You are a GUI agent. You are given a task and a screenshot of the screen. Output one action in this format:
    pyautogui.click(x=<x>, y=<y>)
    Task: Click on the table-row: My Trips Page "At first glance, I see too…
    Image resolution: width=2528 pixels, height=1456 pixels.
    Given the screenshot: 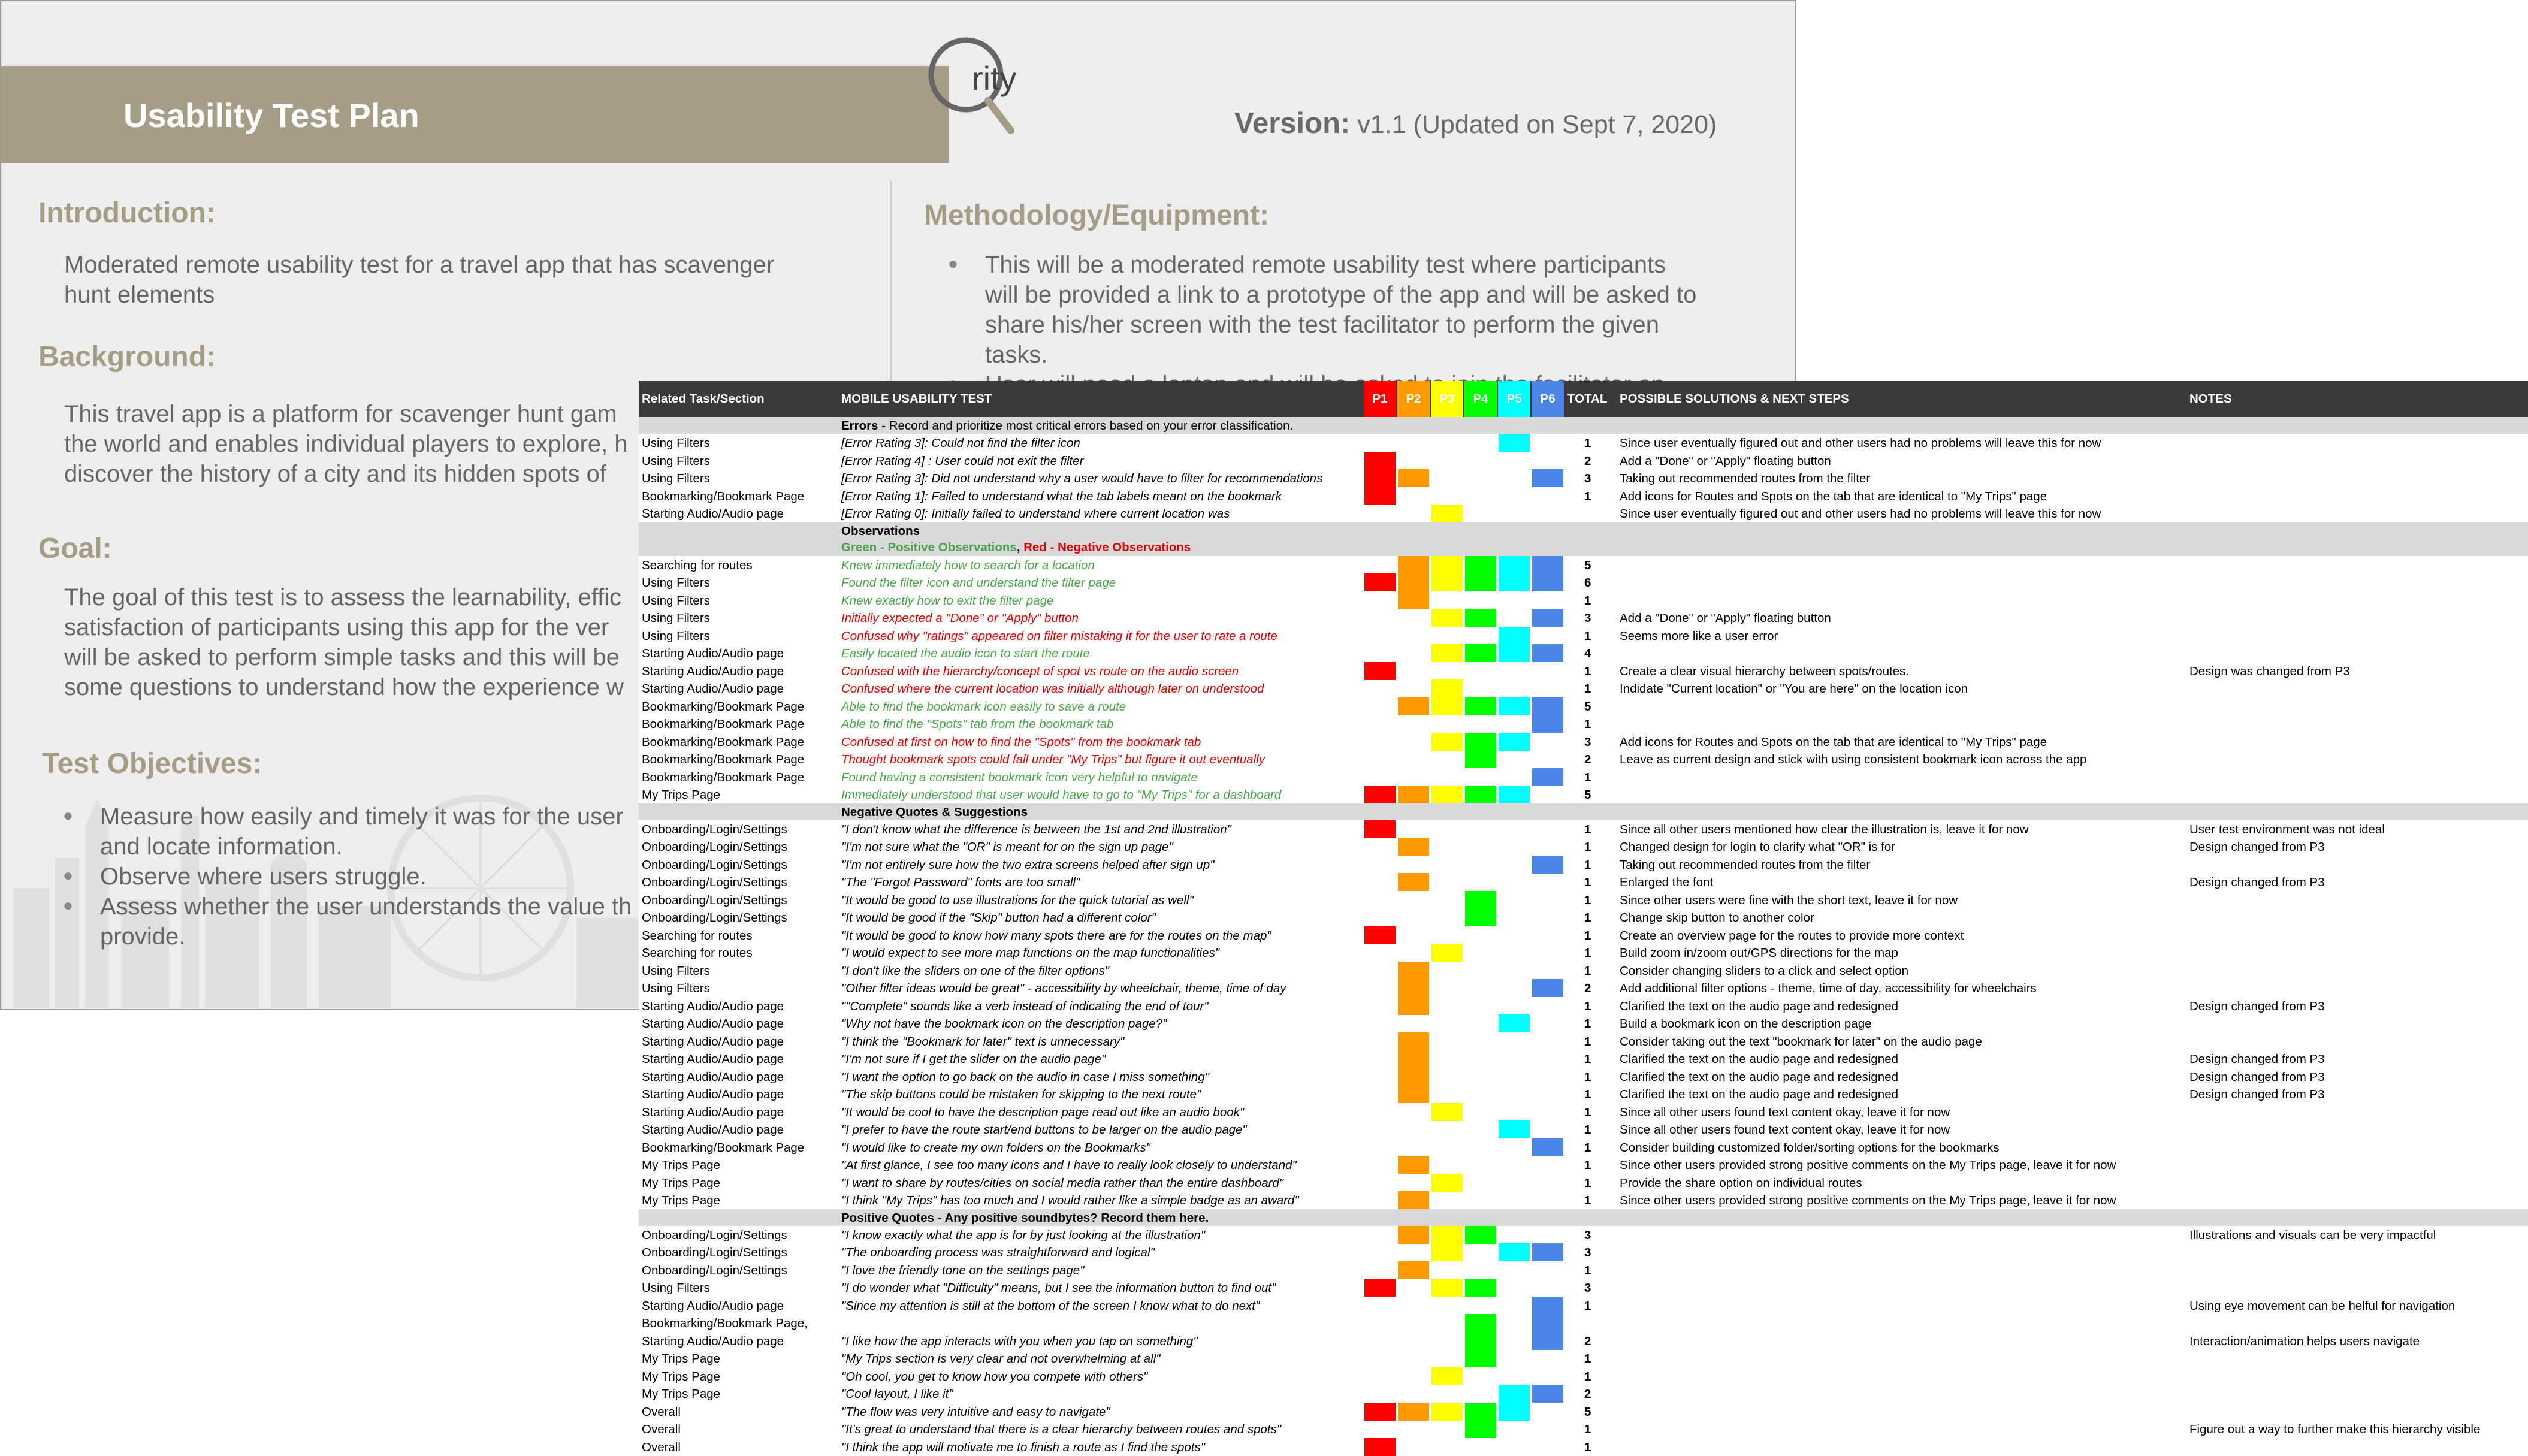 What is the action you would take?
    pyautogui.click(x=1583, y=1165)
    